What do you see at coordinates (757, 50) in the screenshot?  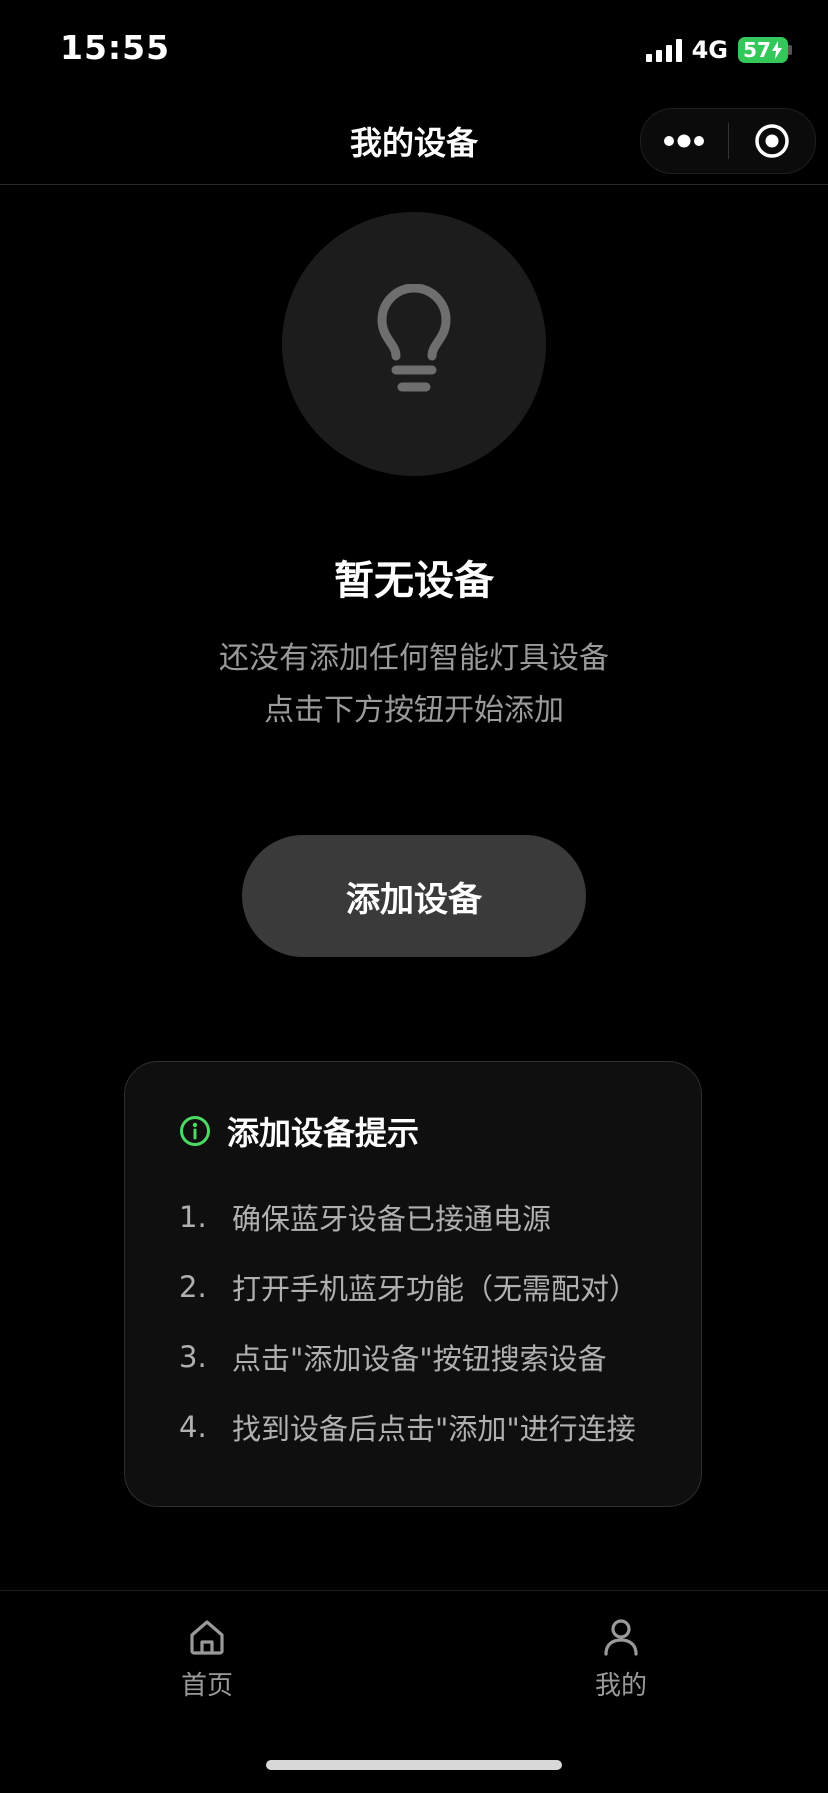 I see `battery-percent: 57` at bounding box center [757, 50].